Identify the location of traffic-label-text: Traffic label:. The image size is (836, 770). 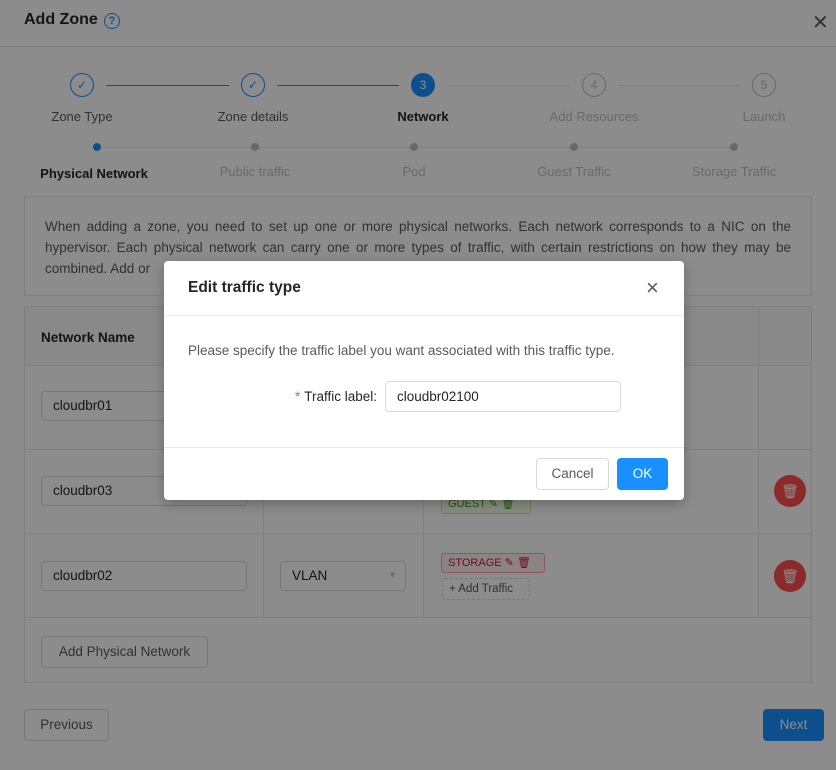
(340, 396).